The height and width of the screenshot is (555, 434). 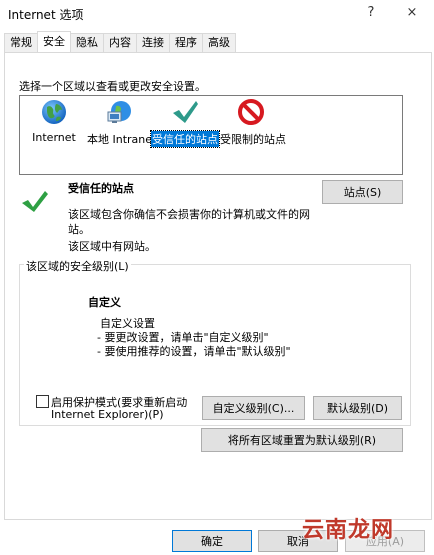 What do you see at coordinates (251, 112) in the screenshot?
I see `no-entry-icon` at bounding box center [251, 112].